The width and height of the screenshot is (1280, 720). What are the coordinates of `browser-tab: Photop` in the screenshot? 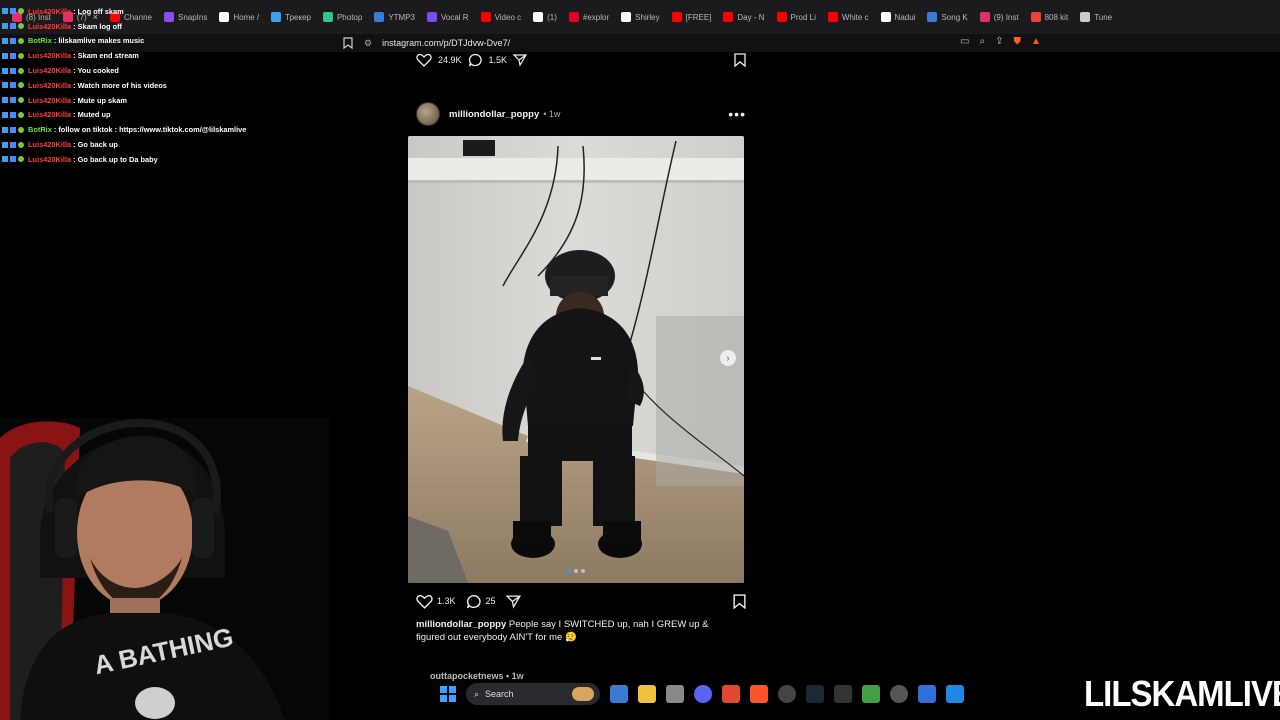 It's located at (342, 17).